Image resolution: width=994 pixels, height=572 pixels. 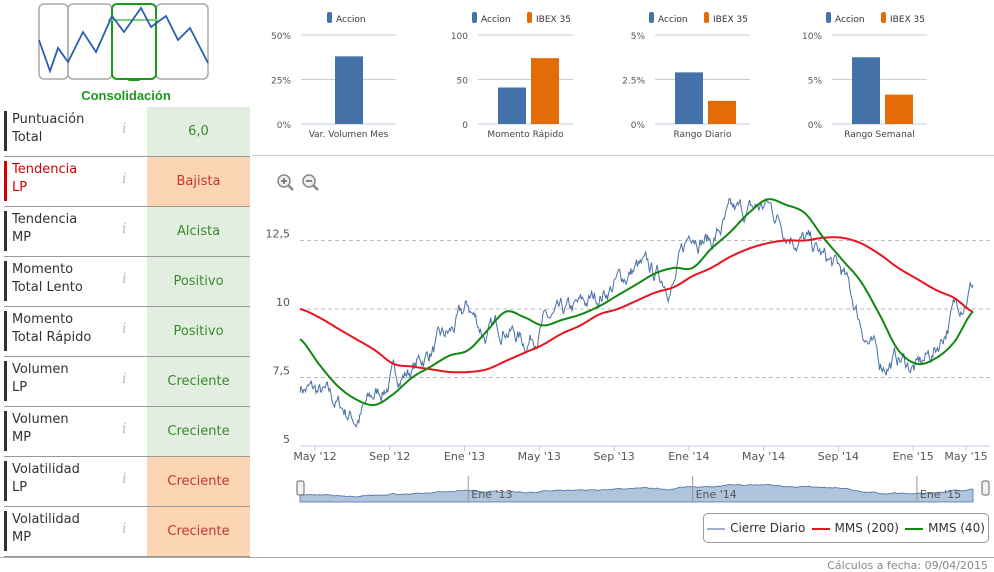 What do you see at coordinates (127, 482) in the screenshot?
I see `indicator-row: Volatilidad LP i Creciente` at bounding box center [127, 482].